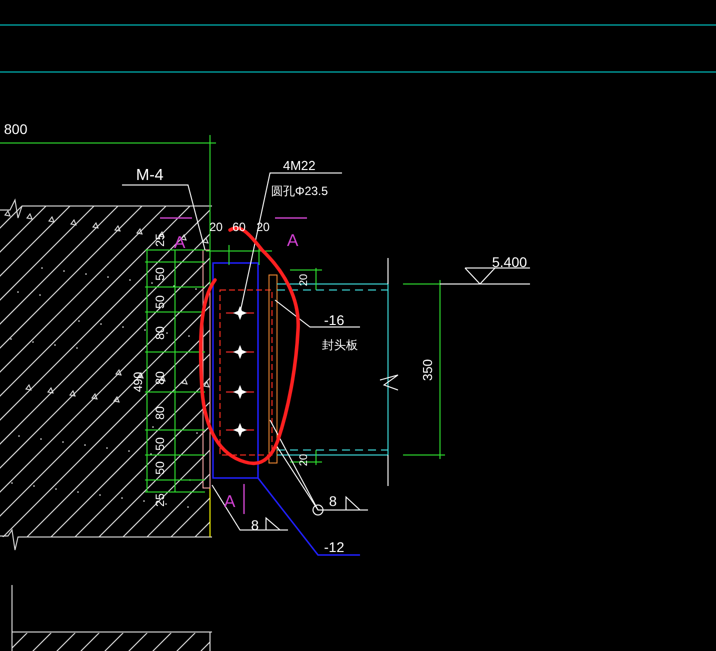  I want to click on dimension-label: 490, so click(138, 382).